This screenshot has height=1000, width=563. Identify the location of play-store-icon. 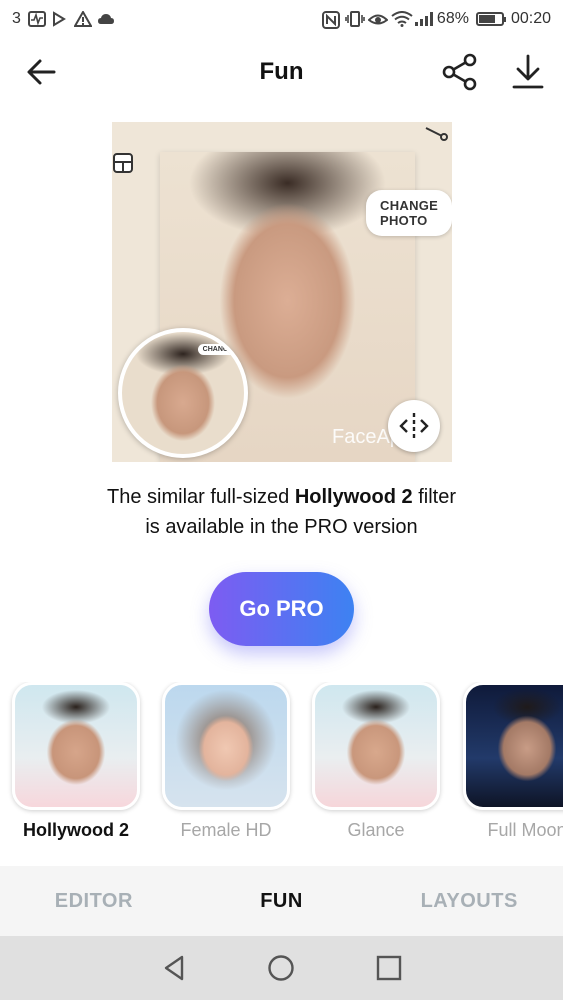
(59, 19).